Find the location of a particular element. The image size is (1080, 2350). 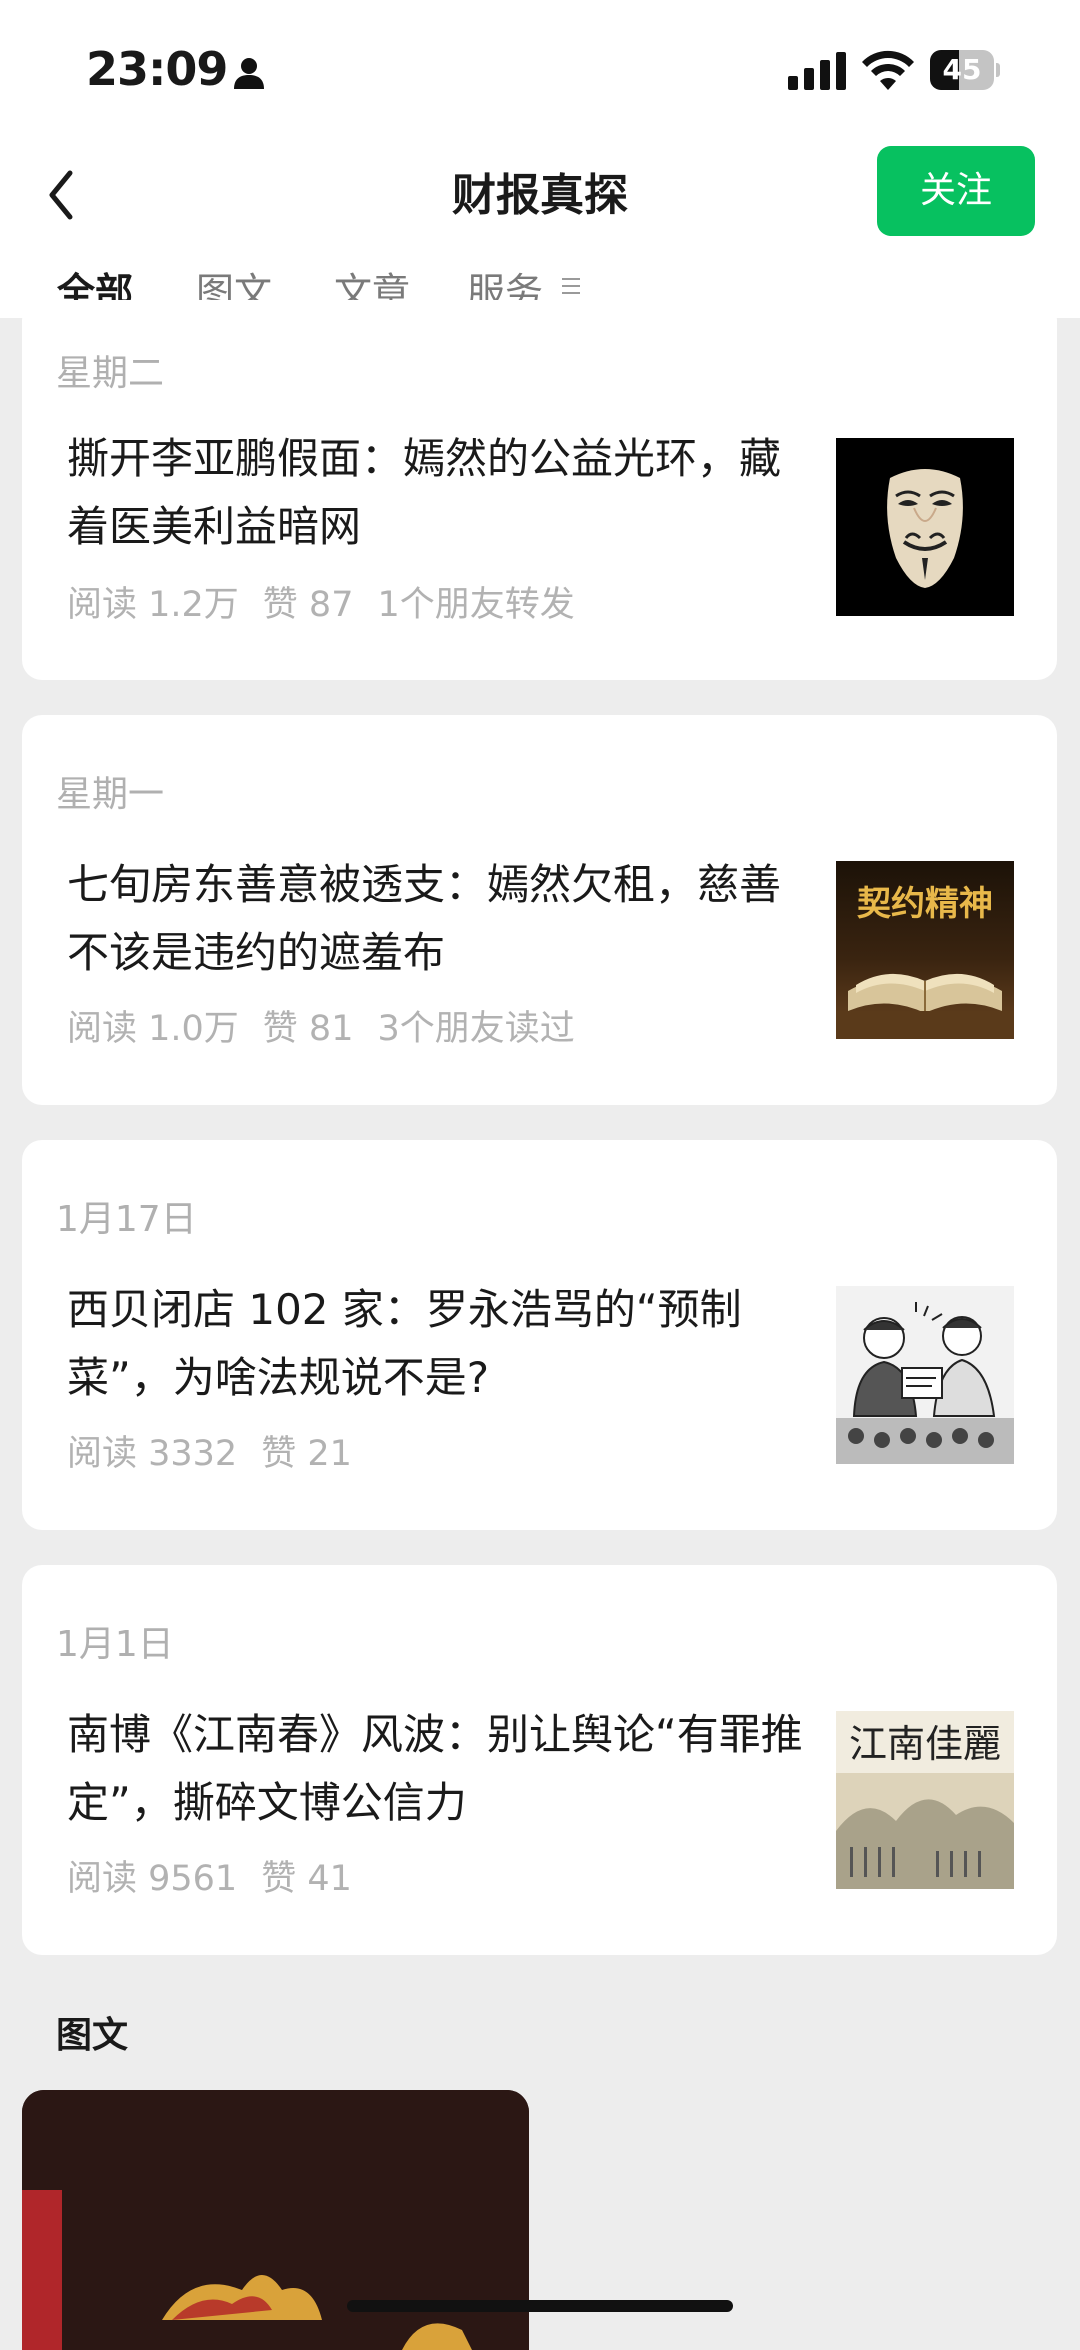

battery-icon: 45 is located at coordinates (965, 70).